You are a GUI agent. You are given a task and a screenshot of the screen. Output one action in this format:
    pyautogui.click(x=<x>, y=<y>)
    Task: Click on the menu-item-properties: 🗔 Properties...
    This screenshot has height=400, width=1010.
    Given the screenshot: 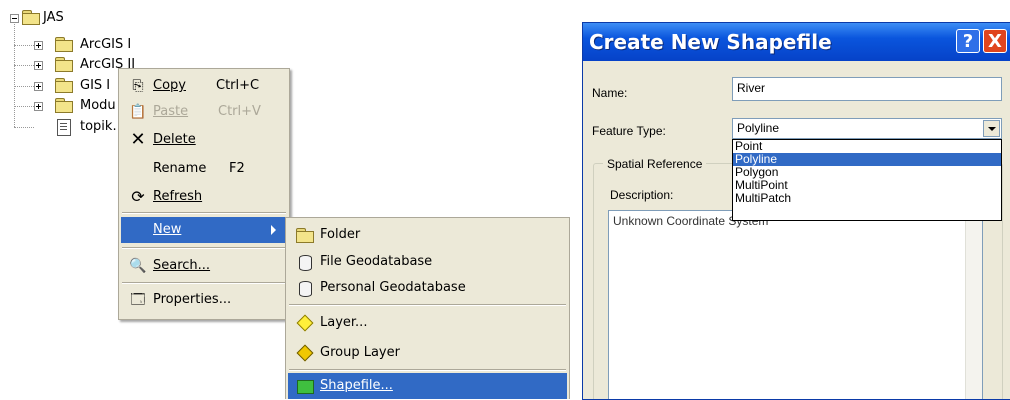 What is the action you would take?
    pyautogui.click(x=204, y=300)
    